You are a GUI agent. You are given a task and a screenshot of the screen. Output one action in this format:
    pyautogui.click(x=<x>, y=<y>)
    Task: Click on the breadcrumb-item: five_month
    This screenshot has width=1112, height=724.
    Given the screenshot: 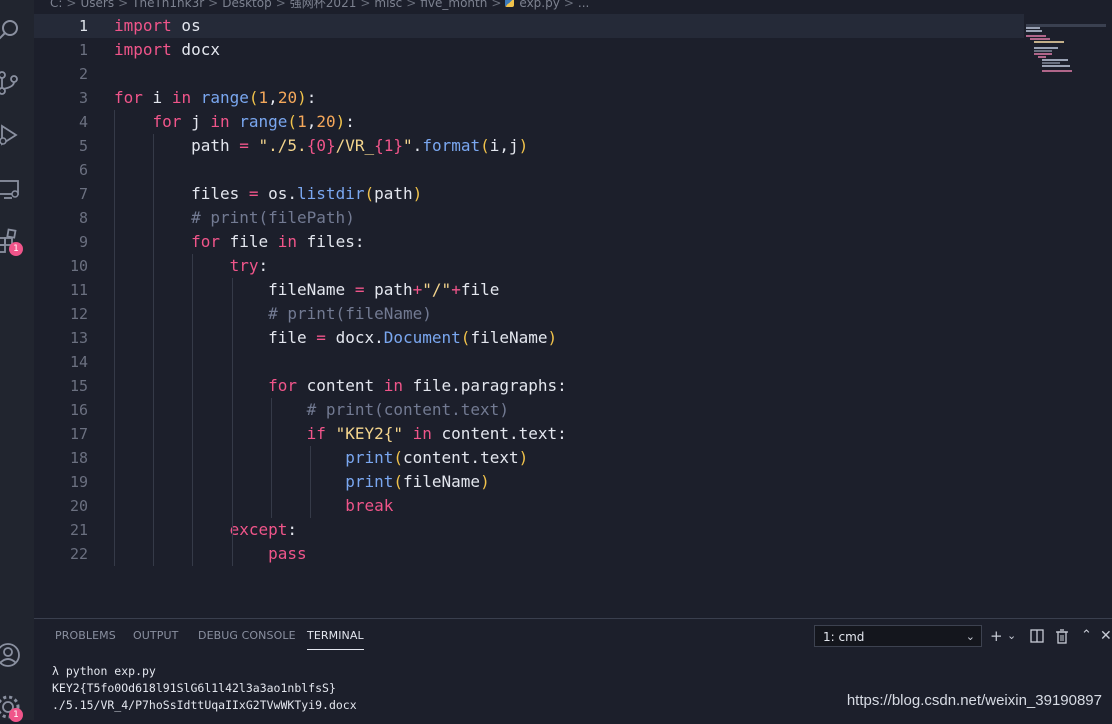 What is the action you would take?
    pyautogui.click(x=453, y=5)
    